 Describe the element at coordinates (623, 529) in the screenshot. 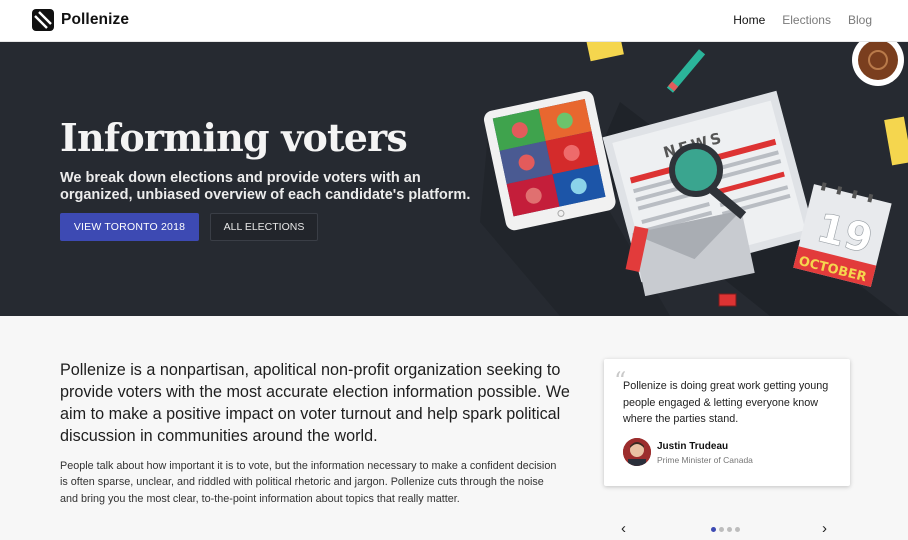

I see `chevron-left-icon: ‹` at that location.